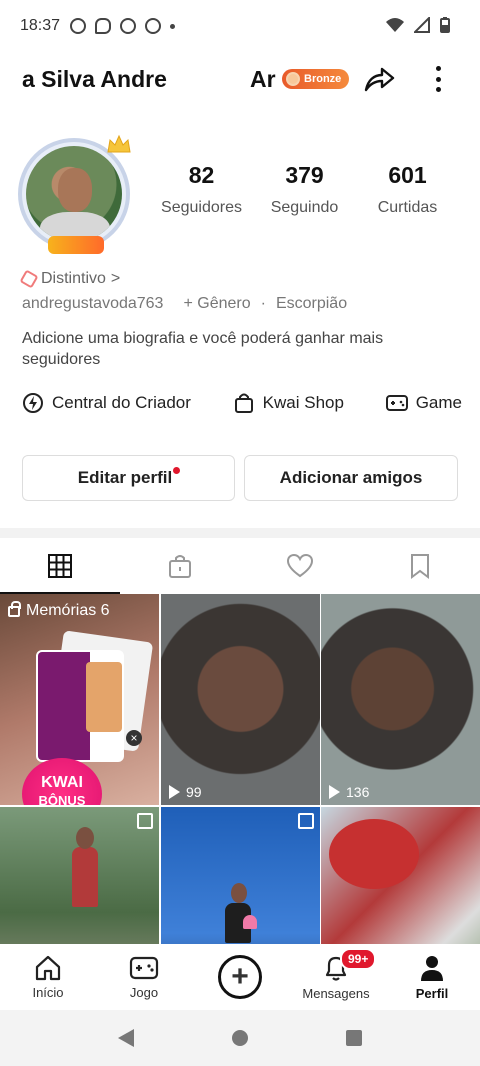 The height and width of the screenshot is (1066, 480). I want to click on tab-private, so click(180, 566).